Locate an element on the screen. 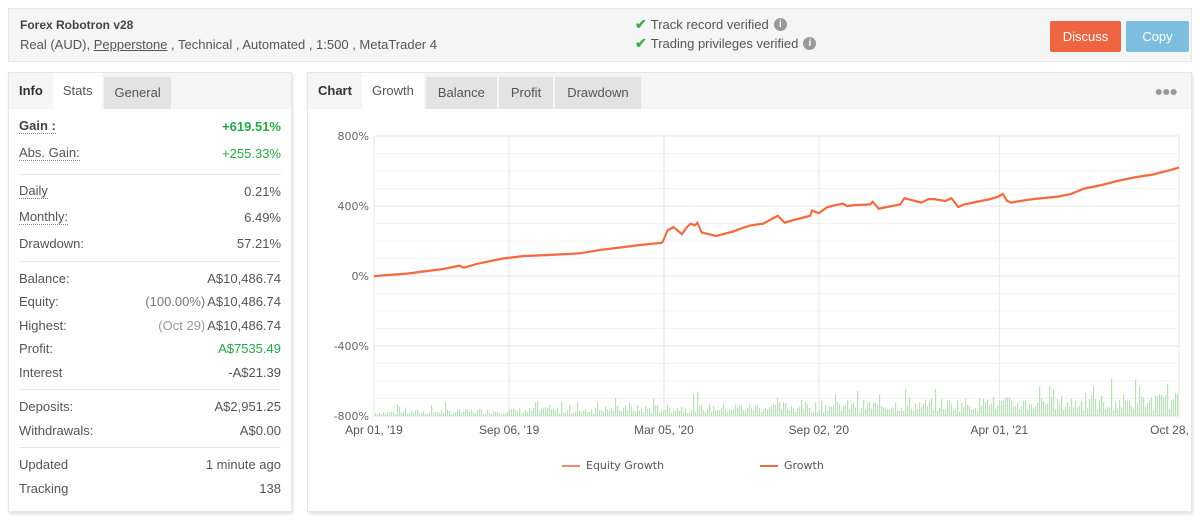 The image size is (1200, 520). tab-profit: Profit is located at coordinates (526, 93).